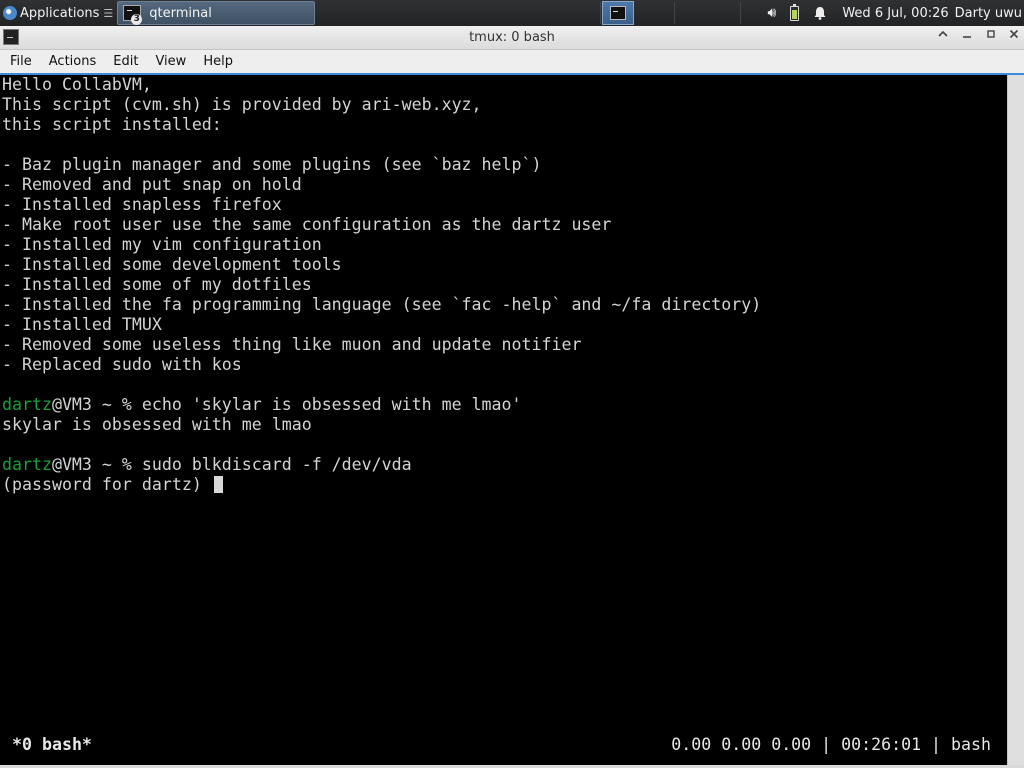 The image size is (1024, 768). I want to click on window-count-badge: 3, so click(137, 19).